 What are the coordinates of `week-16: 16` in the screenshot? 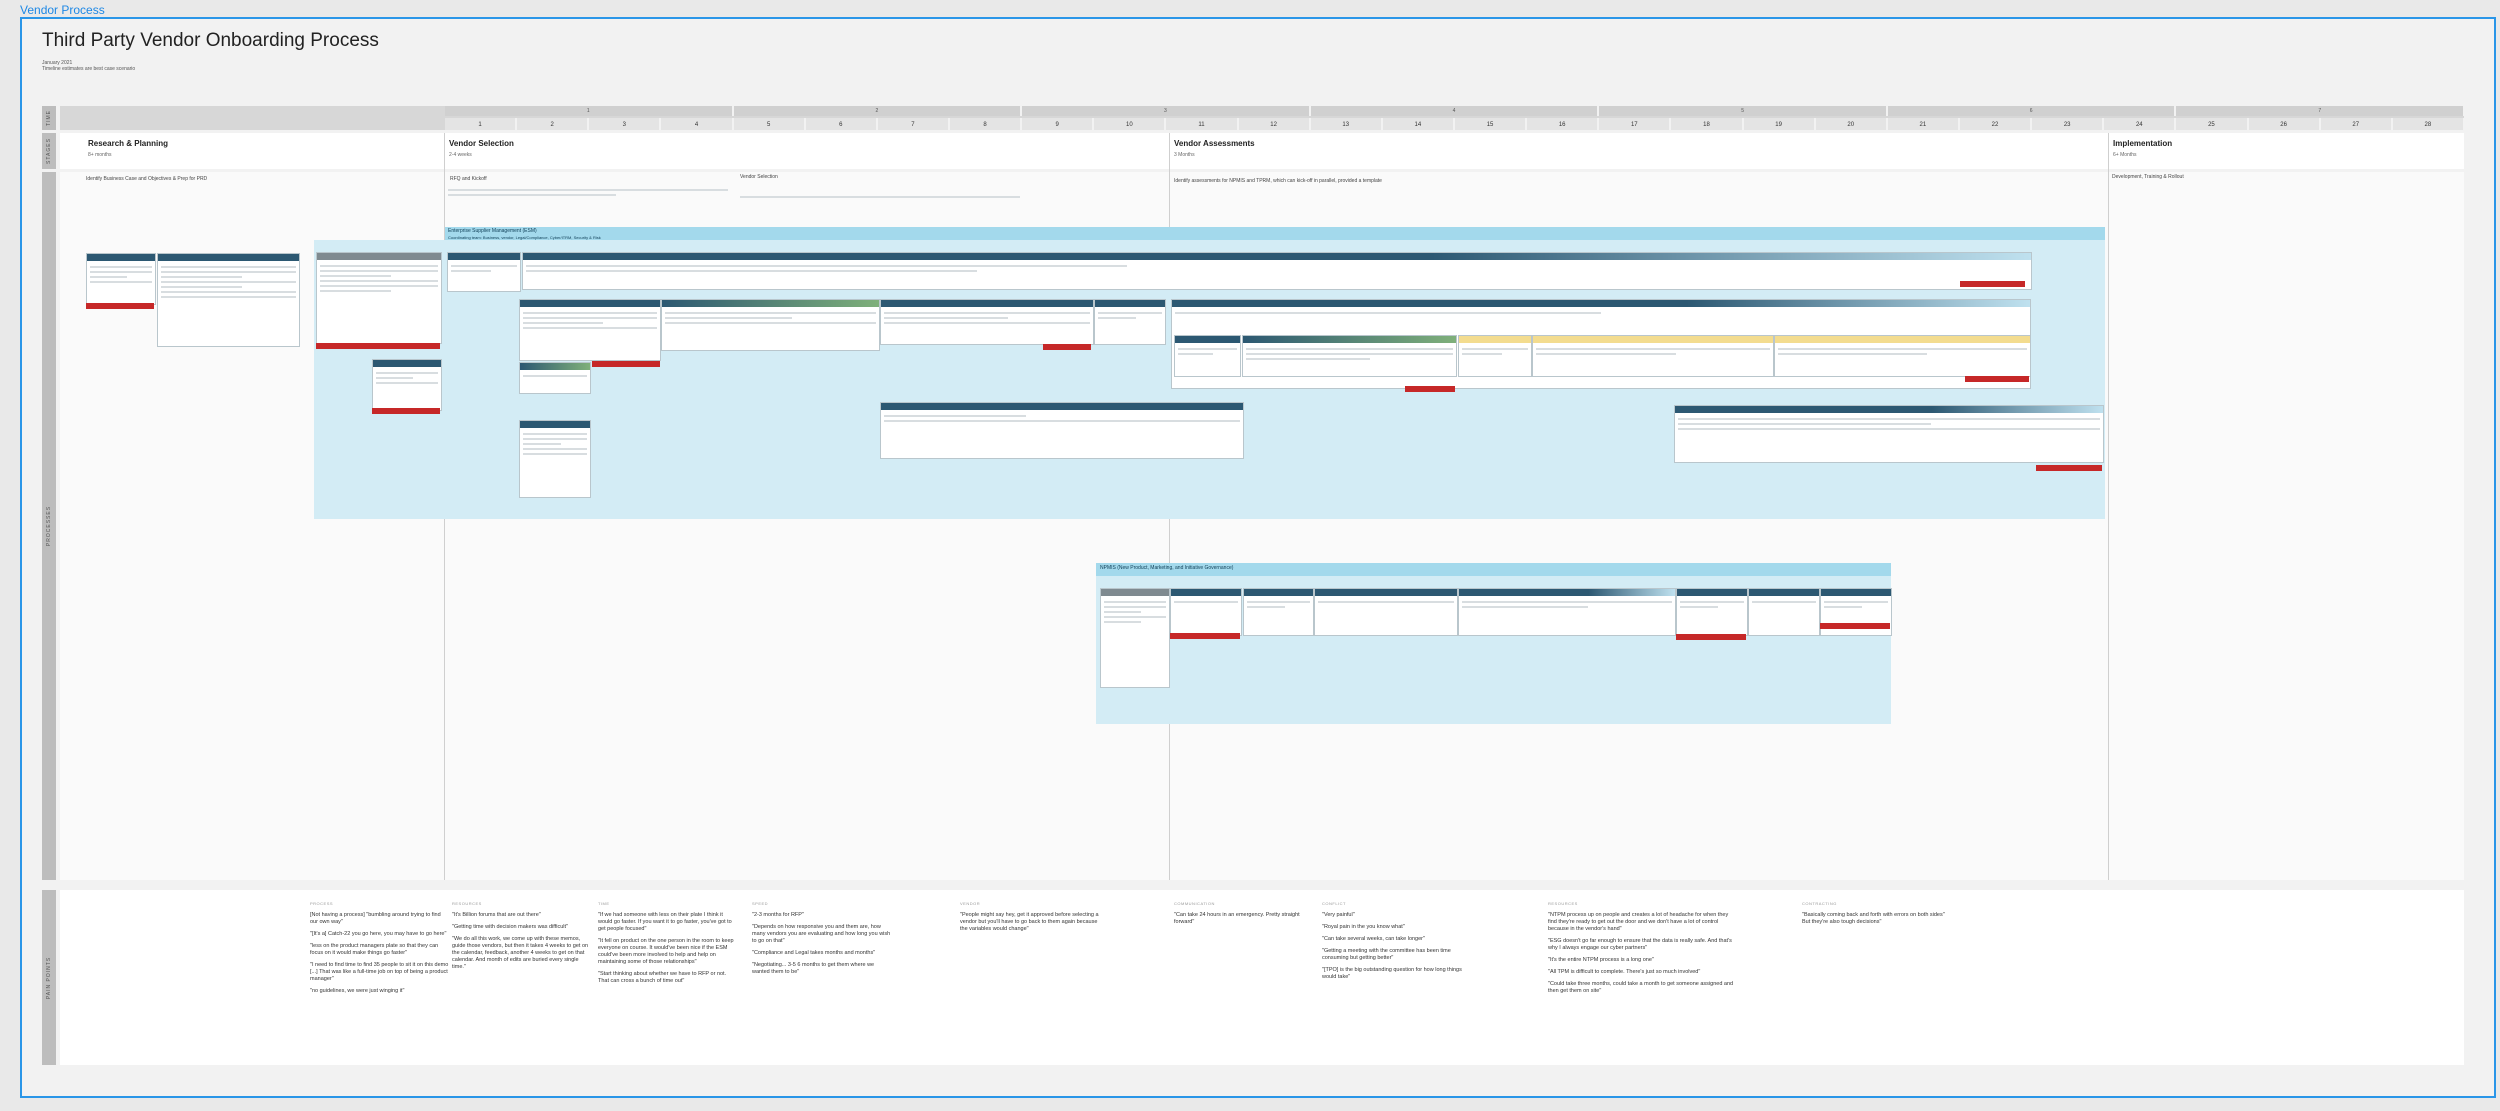 It's located at (1563, 124).